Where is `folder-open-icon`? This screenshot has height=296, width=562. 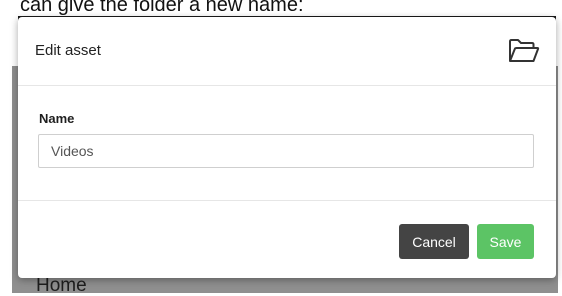
folder-open-icon is located at coordinates (524, 50).